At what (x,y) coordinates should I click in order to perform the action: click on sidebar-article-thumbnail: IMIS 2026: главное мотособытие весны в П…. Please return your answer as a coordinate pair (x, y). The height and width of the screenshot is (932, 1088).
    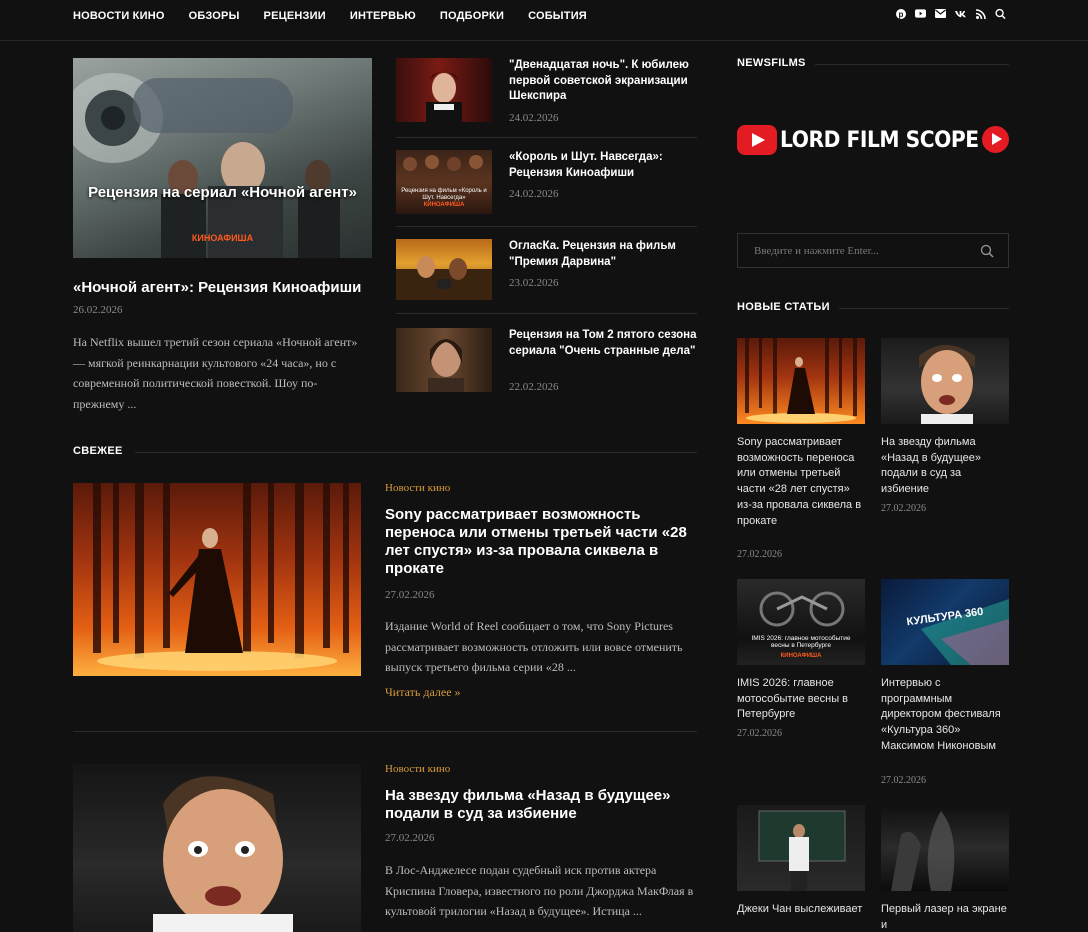
    Looking at the image, I should click on (801, 622).